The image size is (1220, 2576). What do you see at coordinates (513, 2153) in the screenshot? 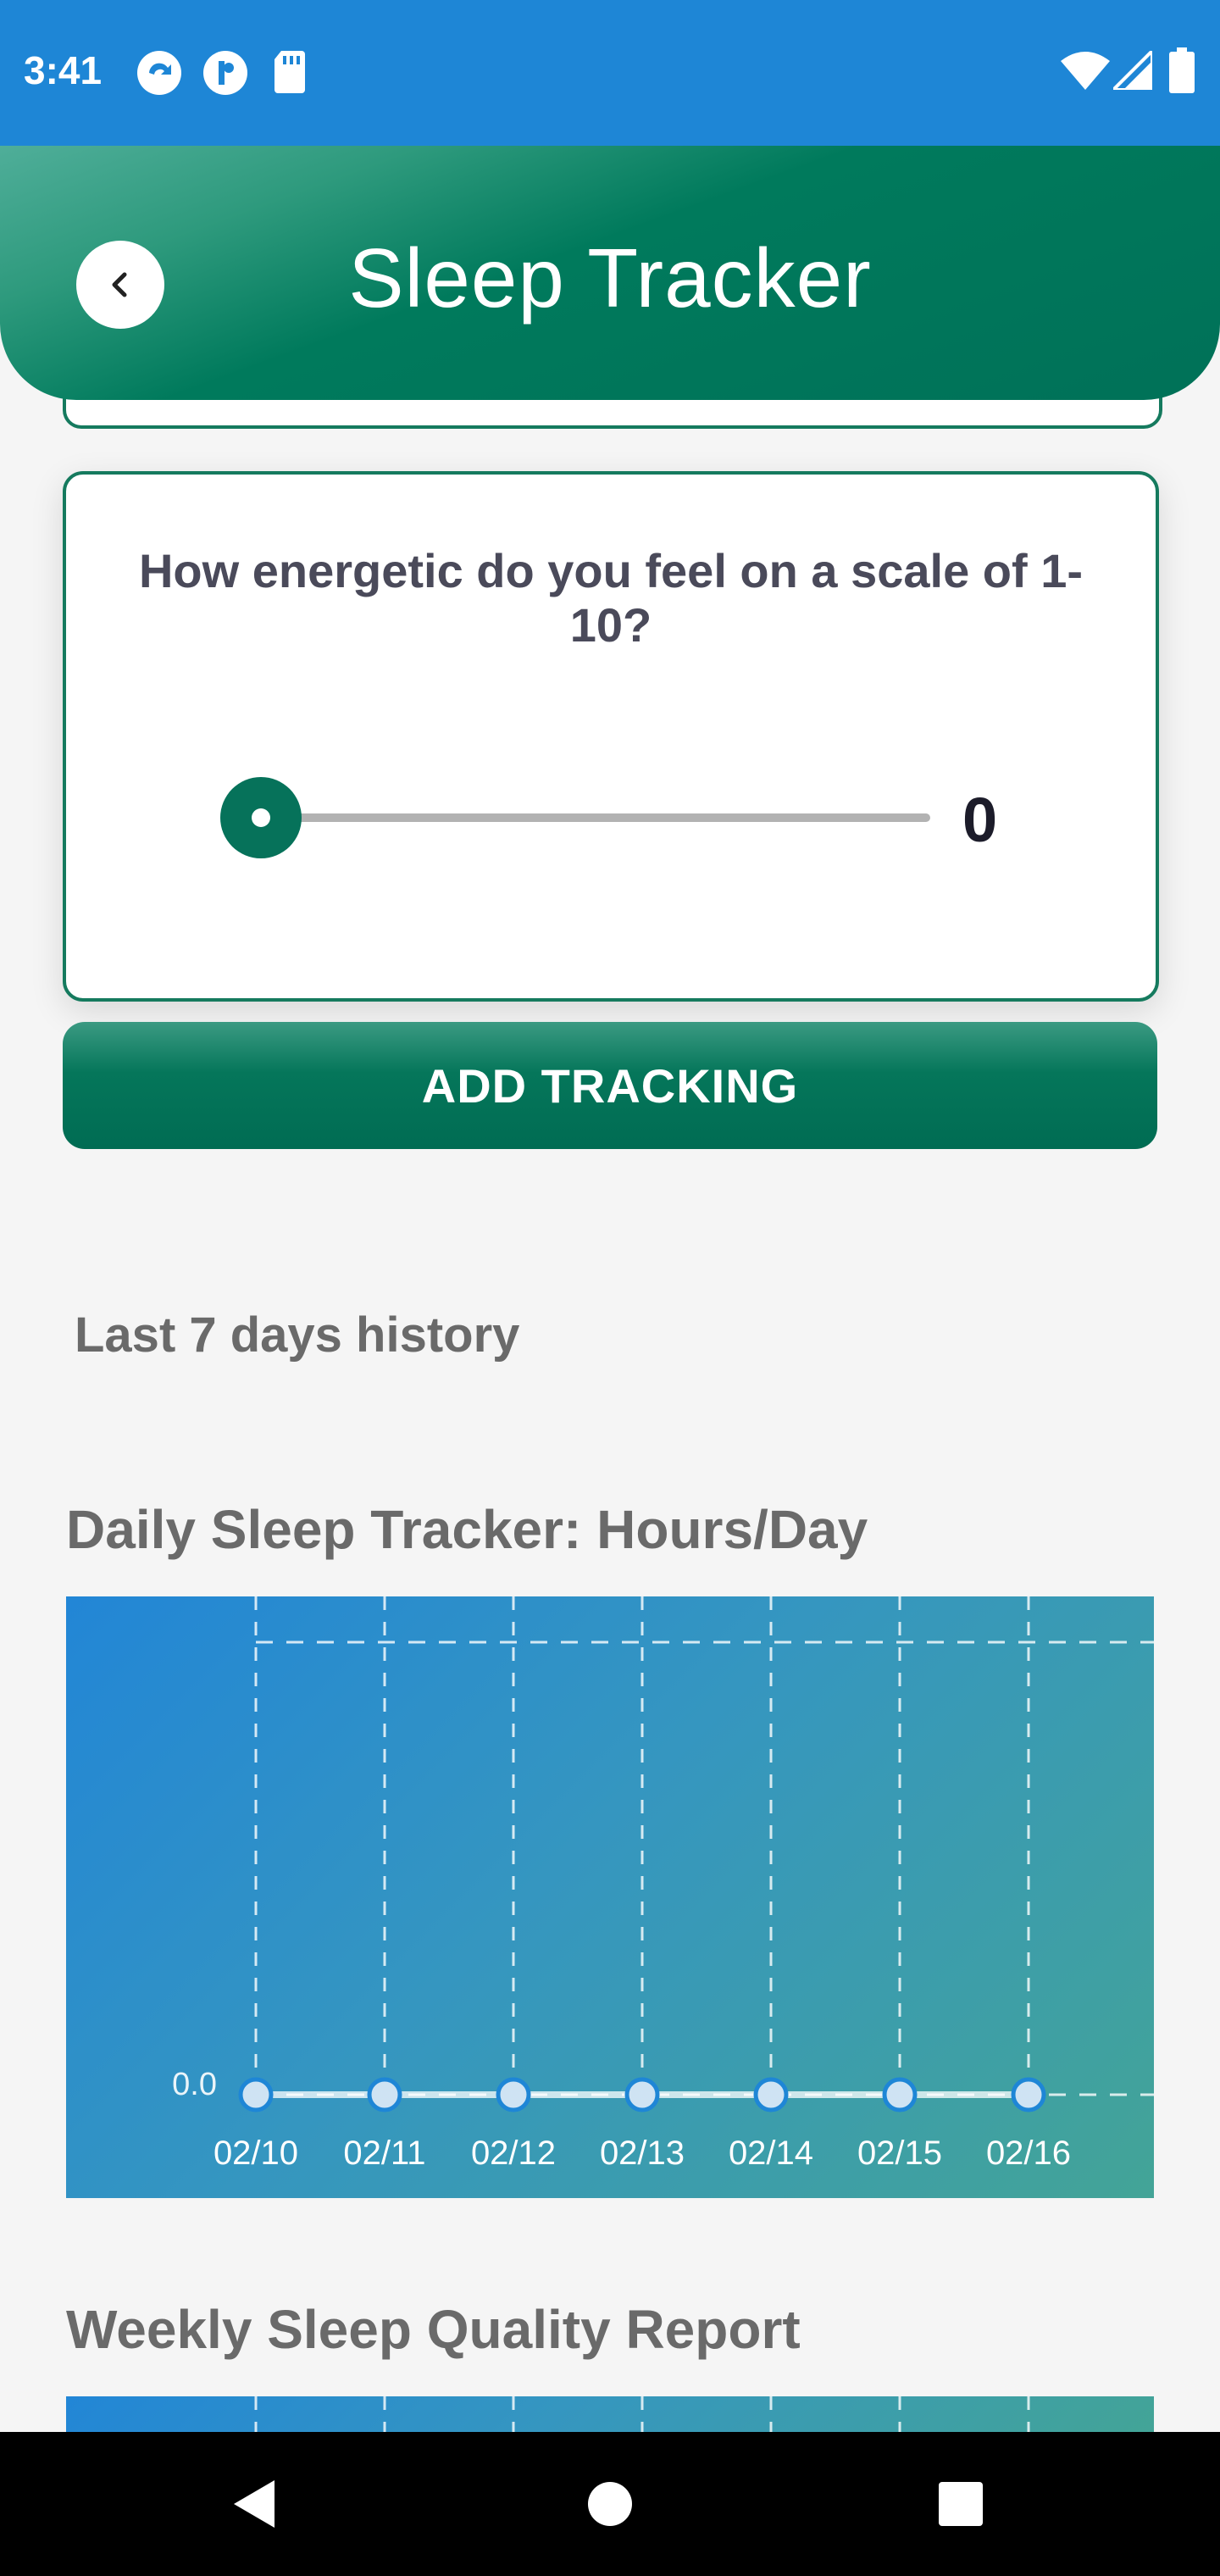
I see `x-tick-label: 02/12` at bounding box center [513, 2153].